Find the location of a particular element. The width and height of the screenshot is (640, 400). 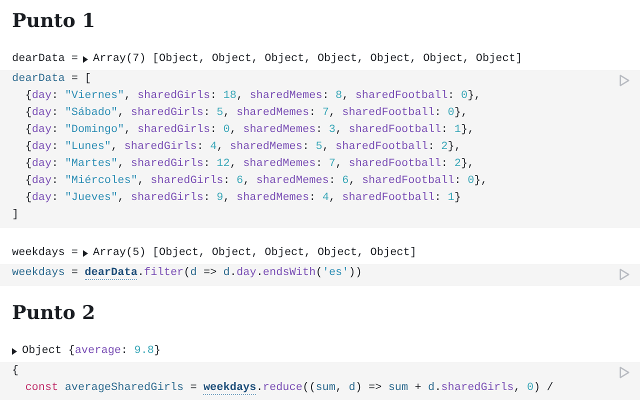

code-line: weekdays = dearData.filter(d => d.day.endsWith('es')) is located at coordinates (187, 274).